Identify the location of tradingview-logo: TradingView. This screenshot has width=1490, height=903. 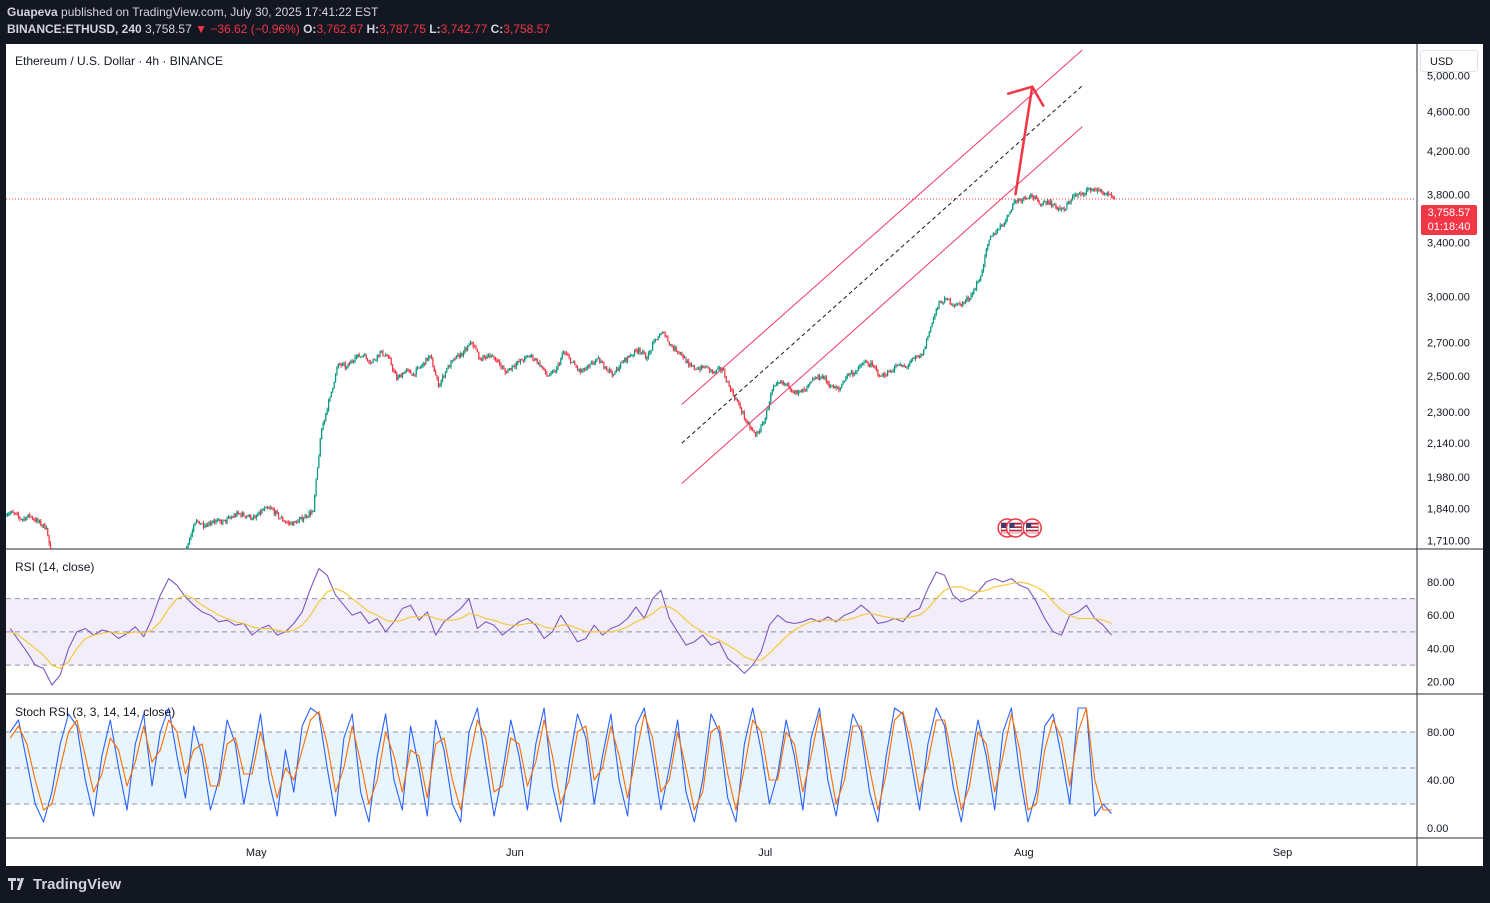
(64, 884).